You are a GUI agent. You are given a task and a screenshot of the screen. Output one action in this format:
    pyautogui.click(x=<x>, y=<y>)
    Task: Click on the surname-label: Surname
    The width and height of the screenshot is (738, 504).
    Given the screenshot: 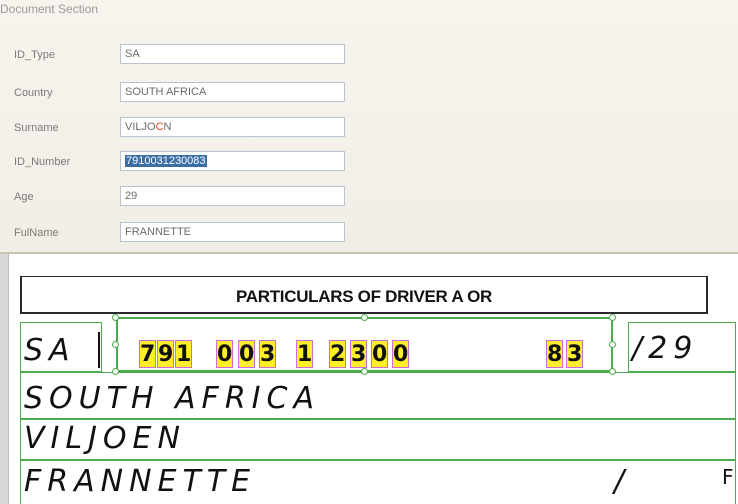 What is the action you would take?
    pyautogui.click(x=36, y=128)
    